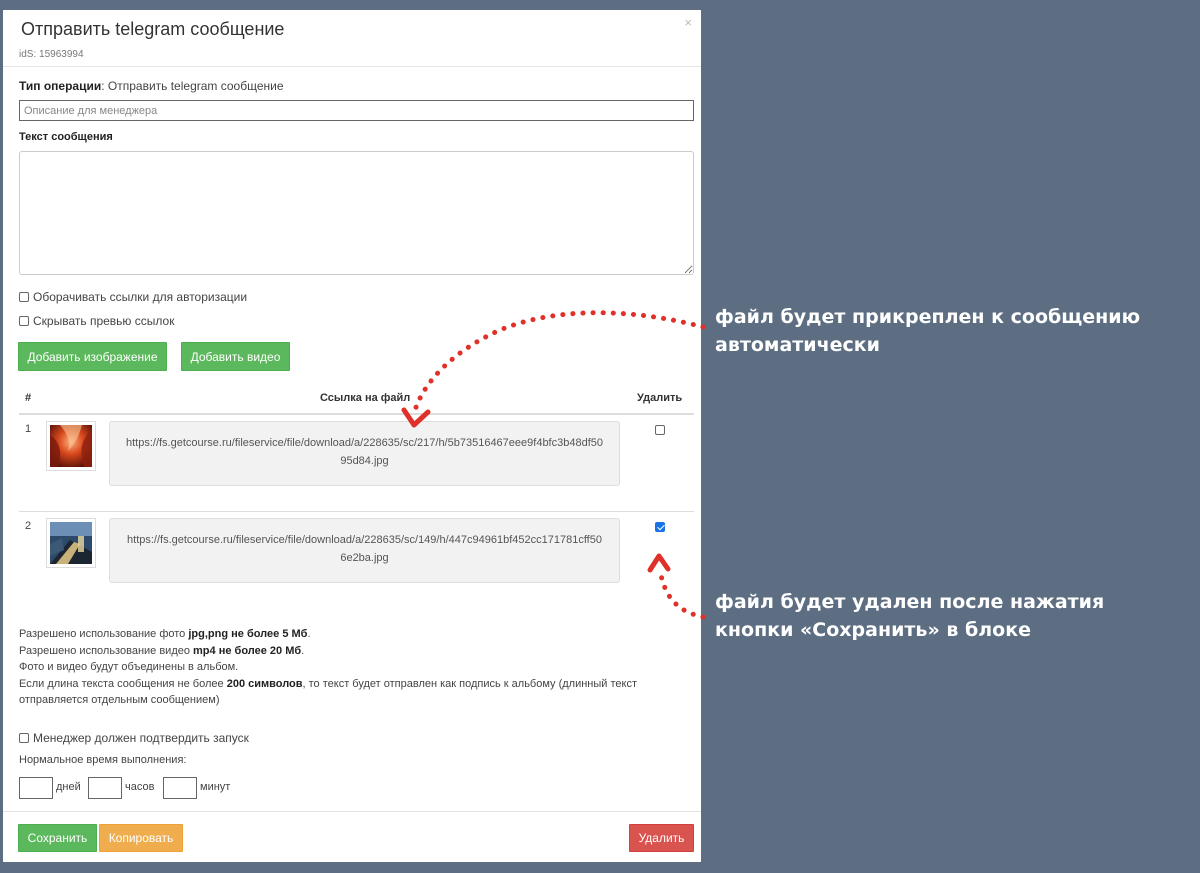 Image resolution: width=1200 pixels, height=873 pixels. What do you see at coordinates (659, 563) in the screenshot?
I see `delete-arrowhead` at bounding box center [659, 563].